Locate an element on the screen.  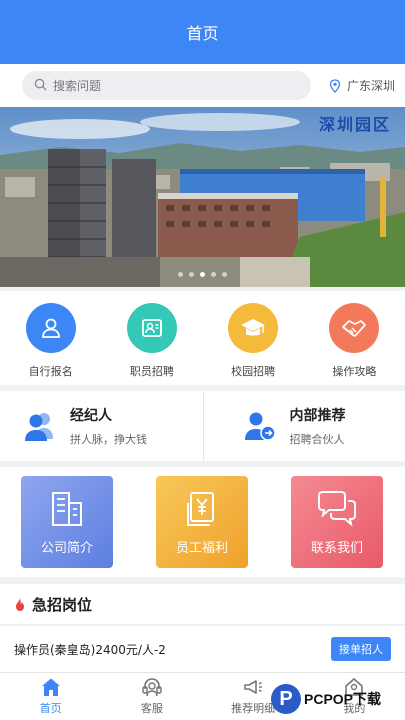
job-list-item: 操作员(秦皇岛)2400元/人-2 接单招人 is located at coordinates (202, 649).